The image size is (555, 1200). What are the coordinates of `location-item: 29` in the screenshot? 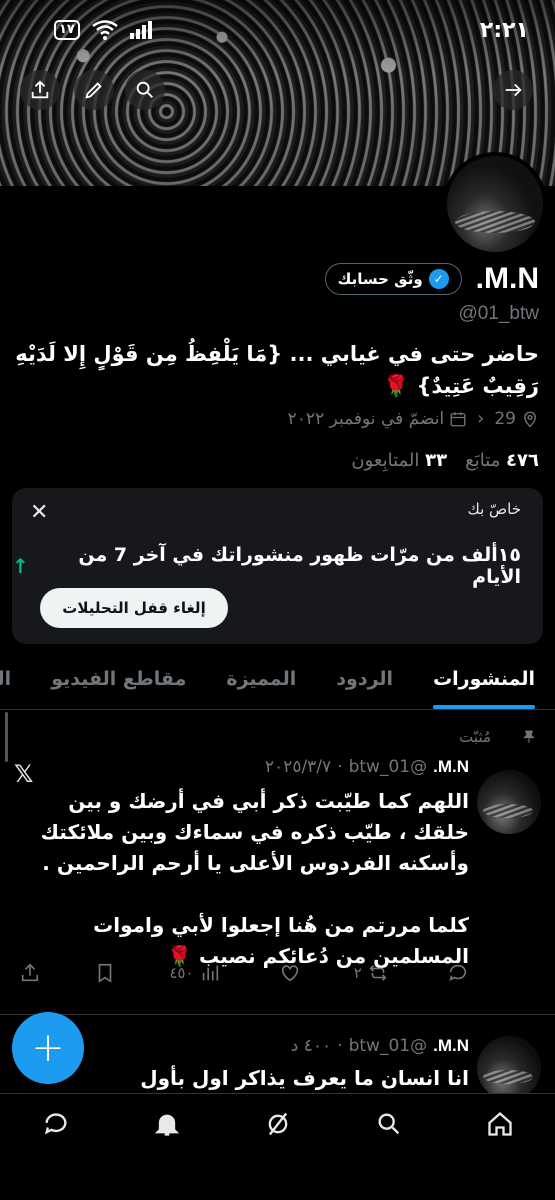 It's located at (516, 419).